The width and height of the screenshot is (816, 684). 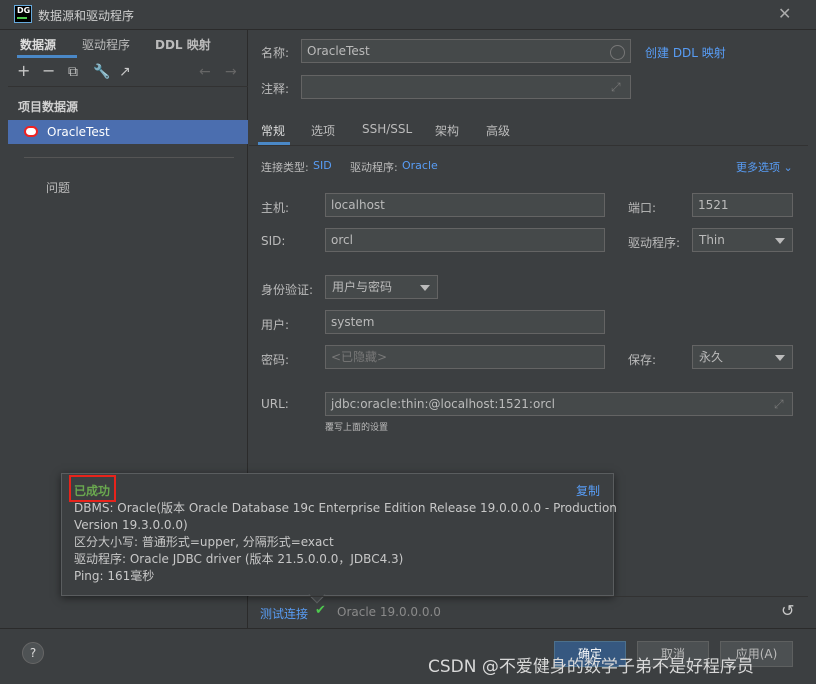 What do you see at coordinates (284, 613) in the screenshot?
I see `test-connection-link: 测试连接` at bounding box center [284, 613].